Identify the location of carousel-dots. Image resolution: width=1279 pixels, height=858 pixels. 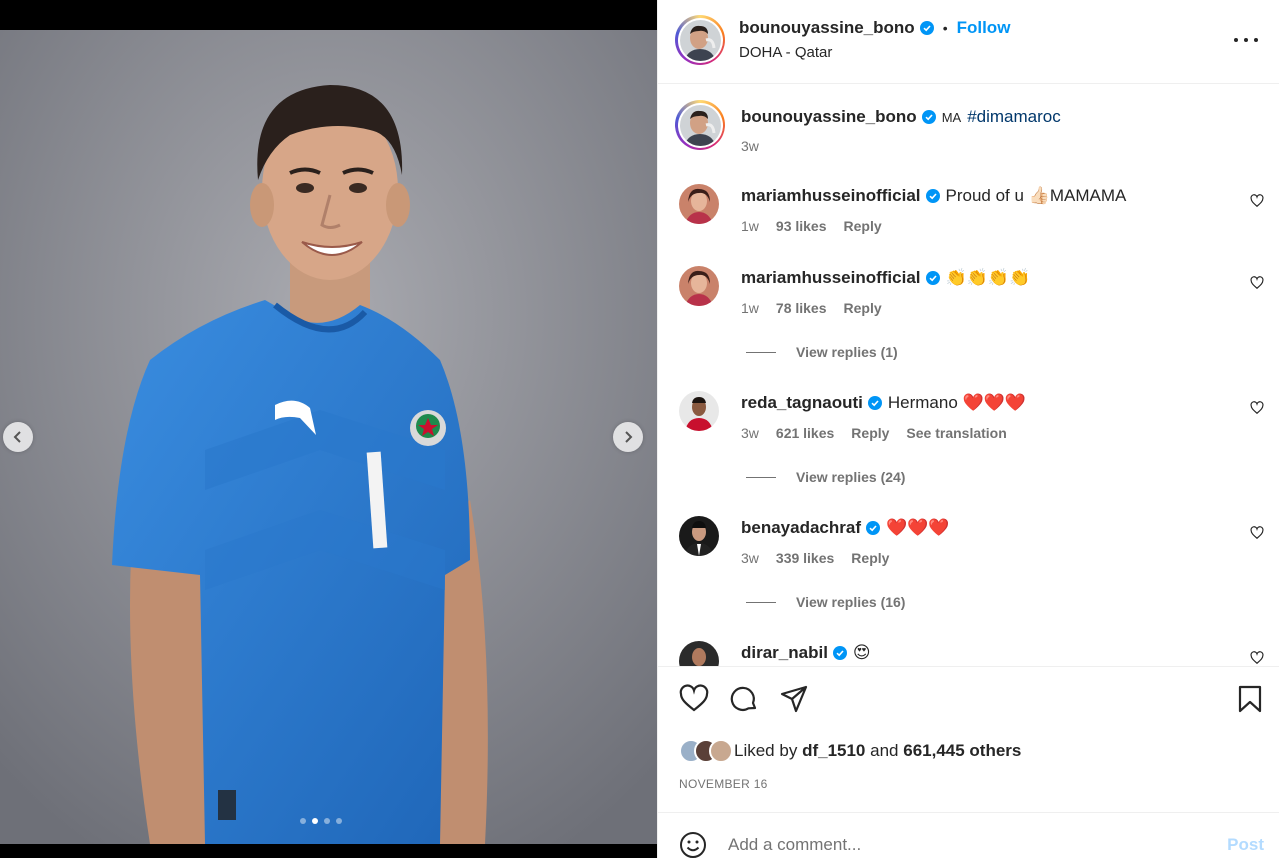
(321, 821).